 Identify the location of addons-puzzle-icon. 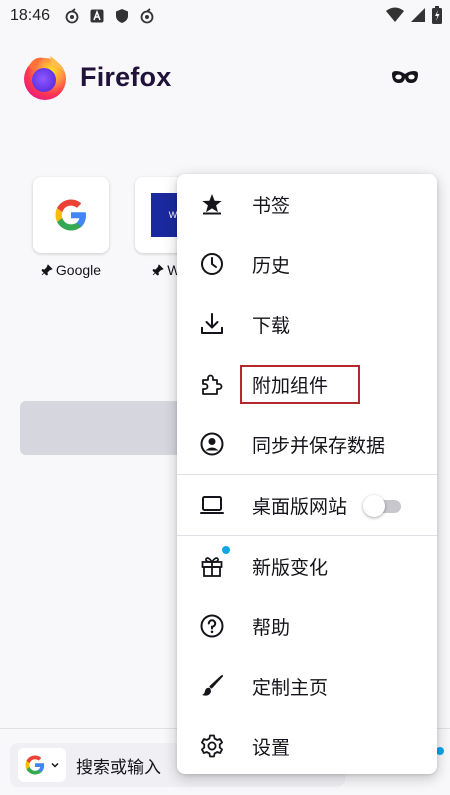
(212, 384).